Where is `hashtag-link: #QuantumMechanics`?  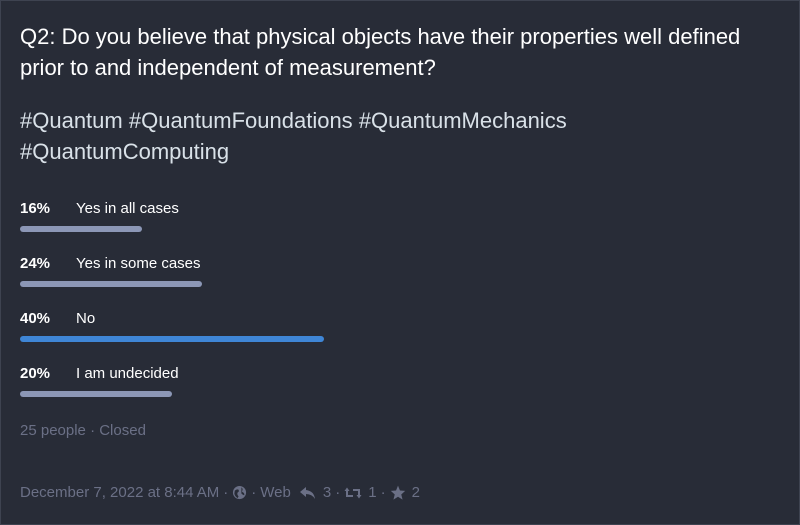
hashtag-link: #QuantumMechanics is located at coordinates (463, 120).